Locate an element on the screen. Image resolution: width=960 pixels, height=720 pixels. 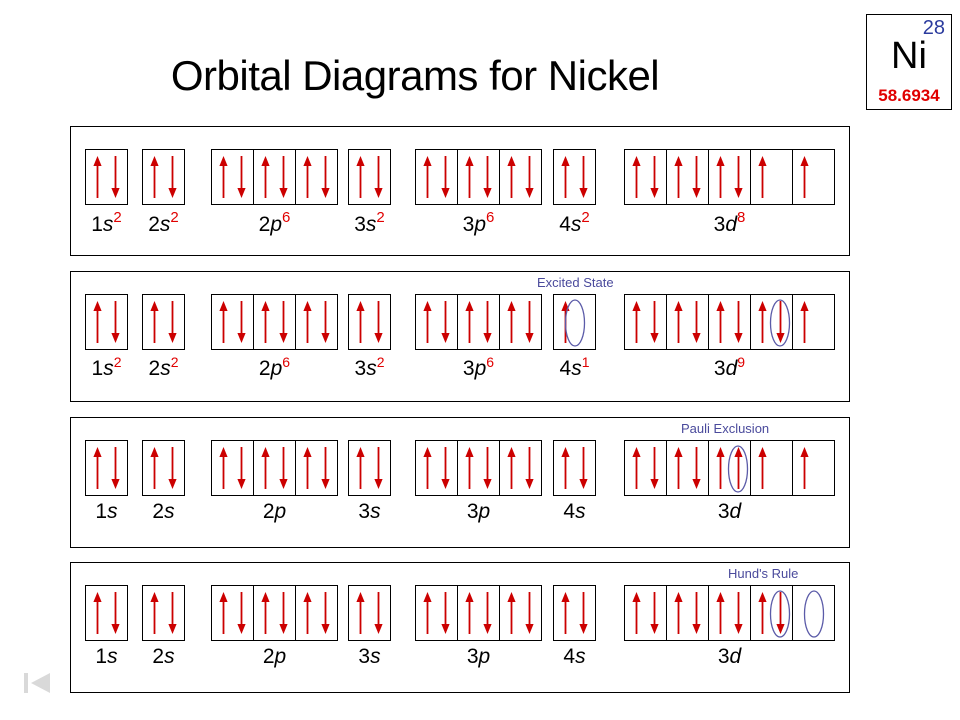
orbital-group-3d: 3d8 is located at coordinates (729, 192).